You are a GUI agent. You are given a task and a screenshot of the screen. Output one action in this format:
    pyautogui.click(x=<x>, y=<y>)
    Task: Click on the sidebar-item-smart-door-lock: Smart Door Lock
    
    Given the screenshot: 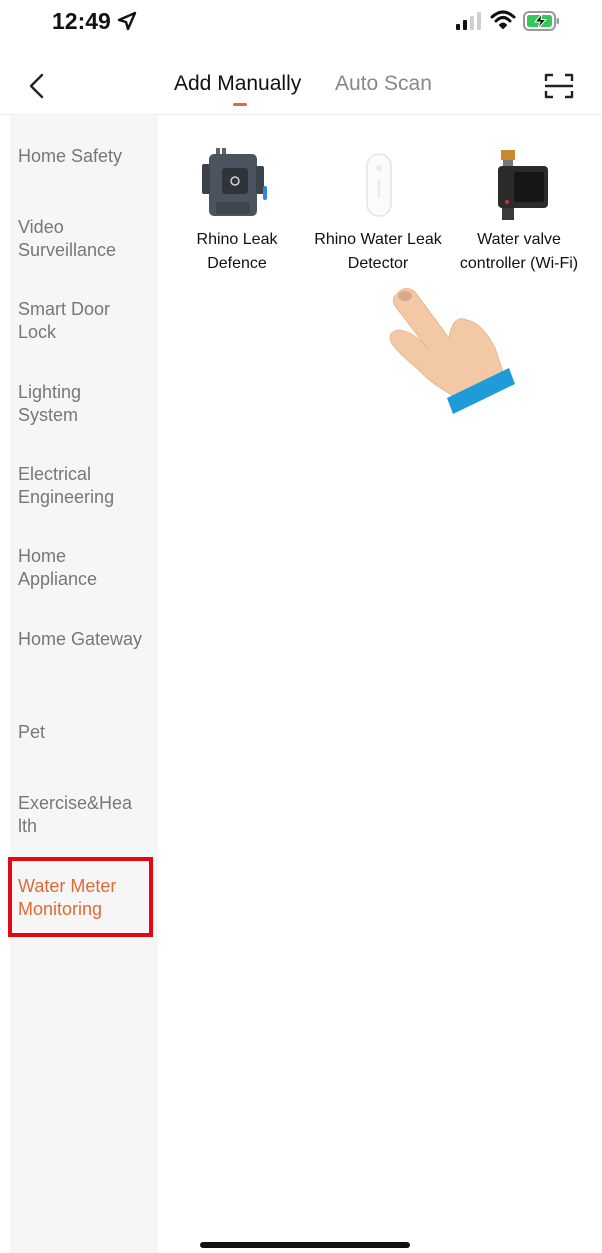 What is the action you would take?
    pyautogui.click(x=80, y=320)
    